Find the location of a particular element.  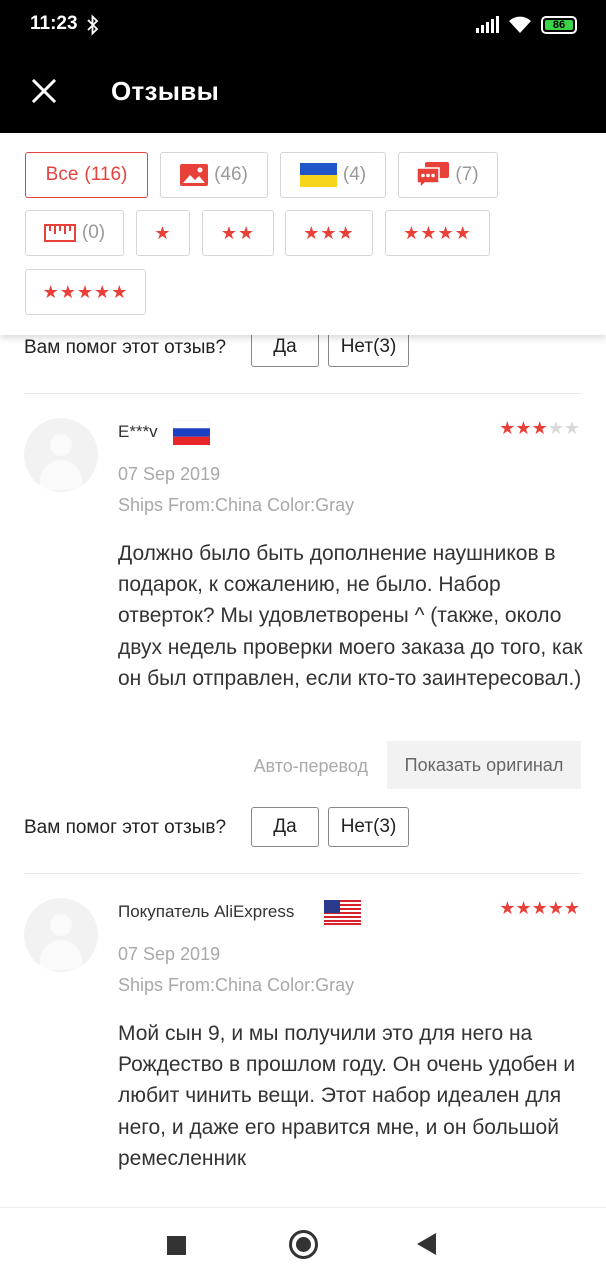

battery-level: 86 is located at coordinates (559, 25).